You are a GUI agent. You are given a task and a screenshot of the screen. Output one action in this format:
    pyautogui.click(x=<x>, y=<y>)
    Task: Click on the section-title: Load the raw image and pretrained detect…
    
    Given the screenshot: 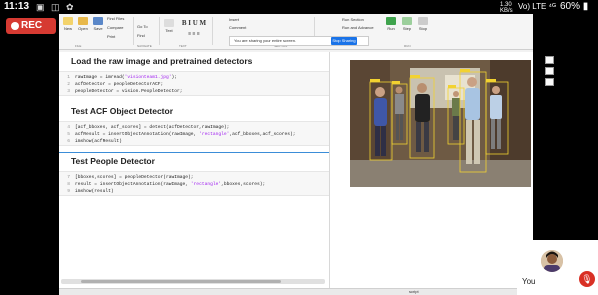 What is the action you would take?
    pyautogui.click(x=162, y=61)
    